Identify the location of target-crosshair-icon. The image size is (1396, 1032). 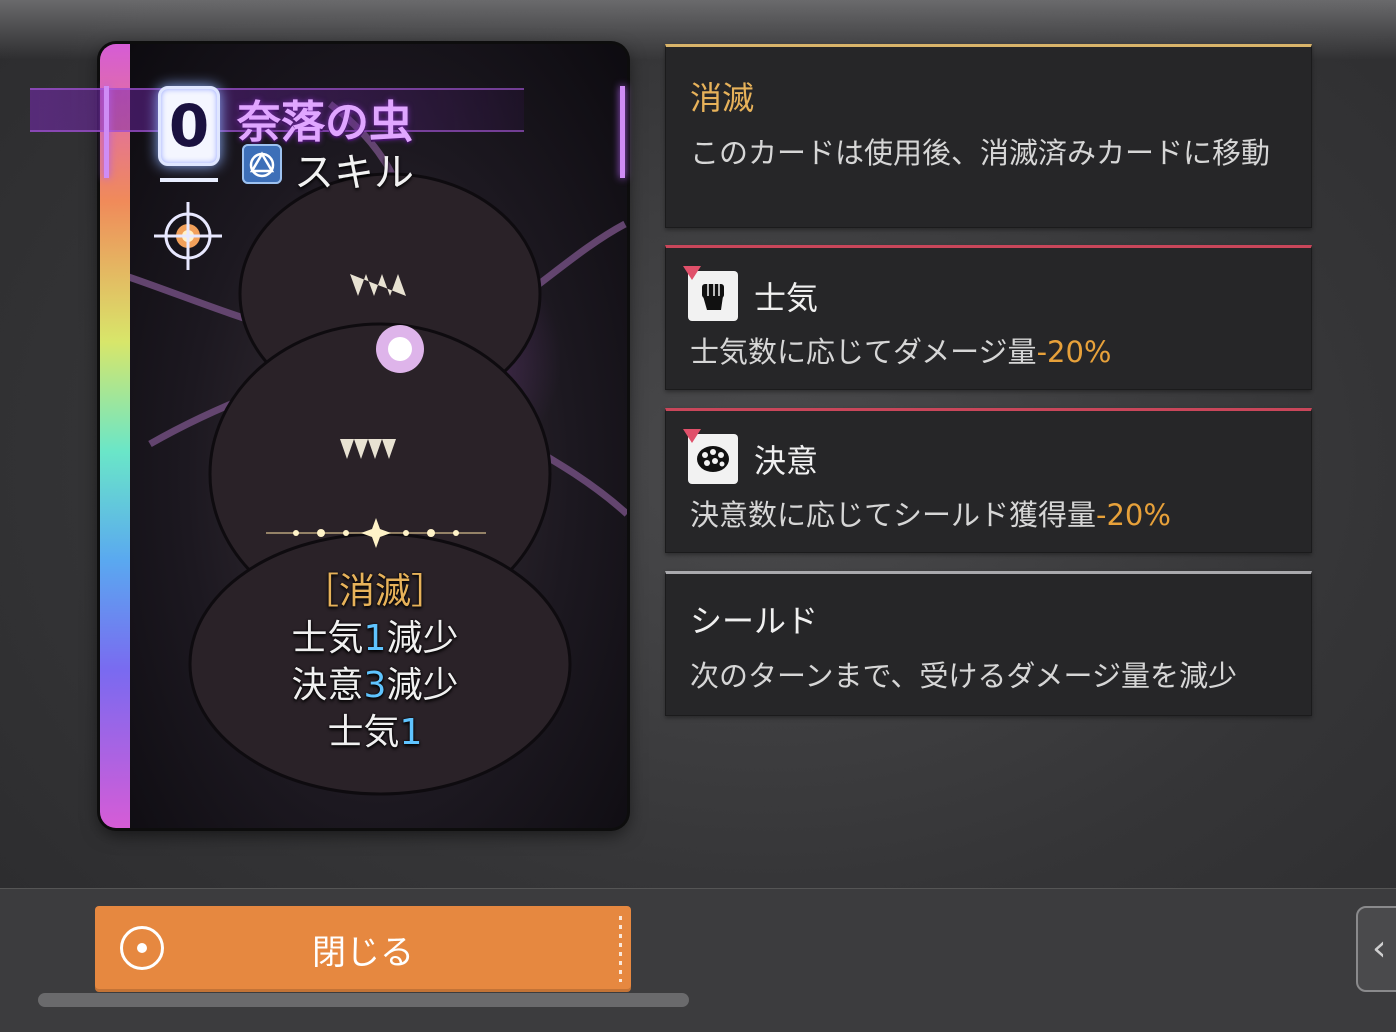
(188, 236).